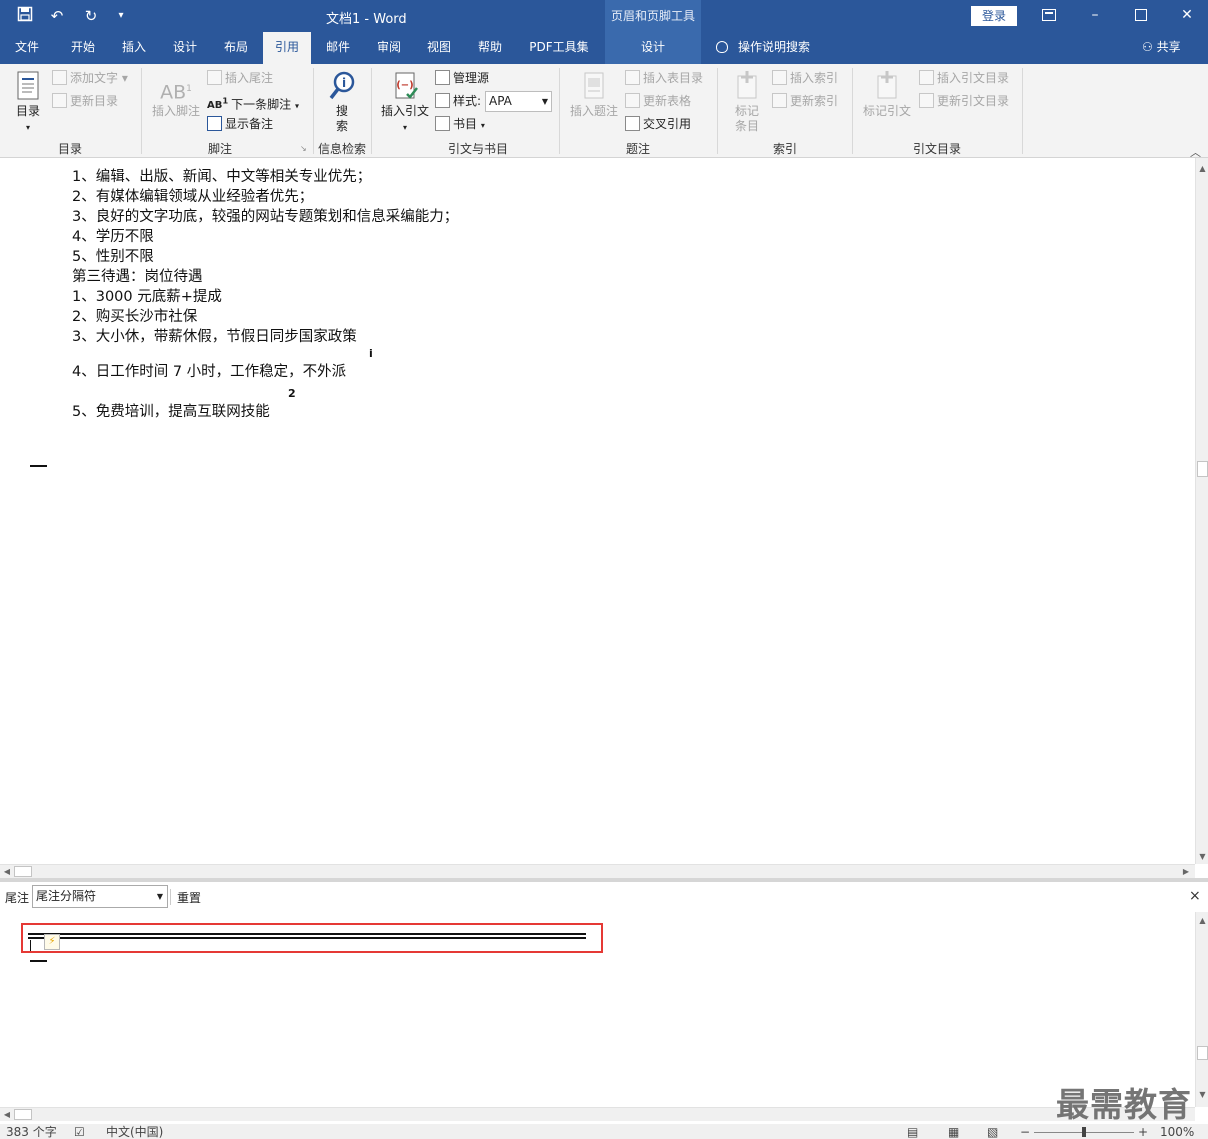 This screenshot has width=1208, height=1139. I want to click on endnote-reference: i, so click(371, 353).